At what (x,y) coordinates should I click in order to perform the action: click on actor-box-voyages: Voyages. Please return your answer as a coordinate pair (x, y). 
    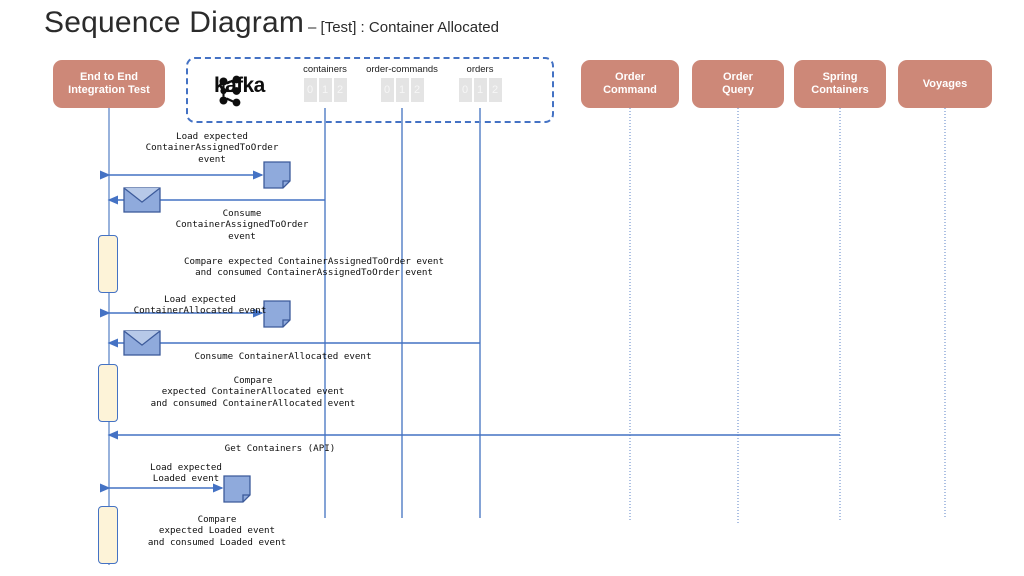
    Looking at the image, I should click on (945, 84).